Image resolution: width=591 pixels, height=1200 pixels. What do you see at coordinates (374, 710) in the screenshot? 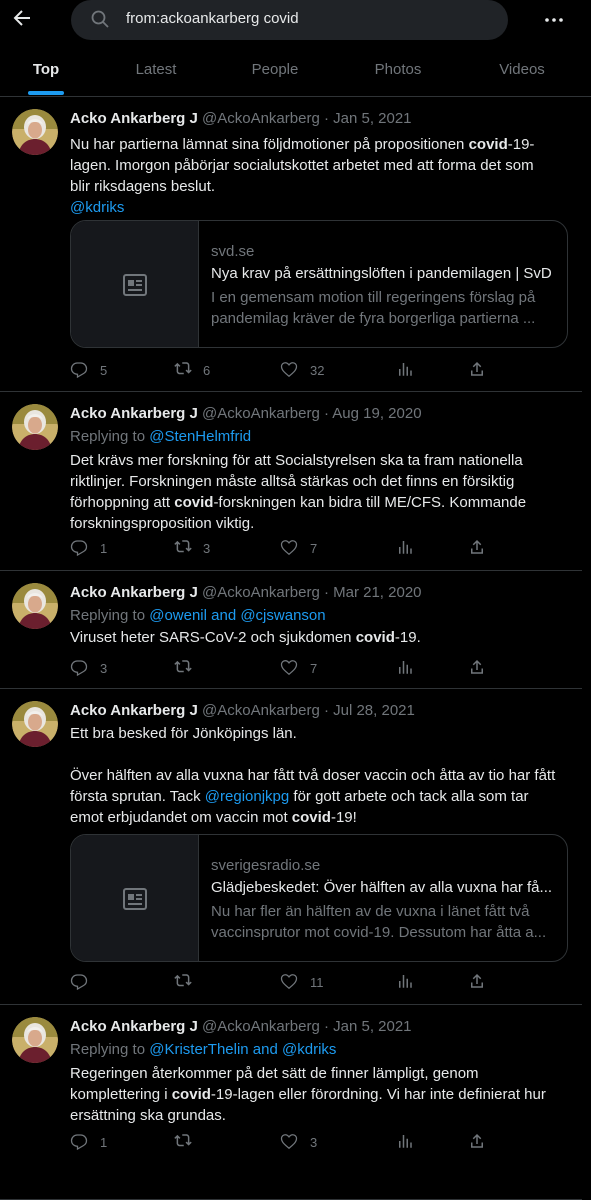
I see `tweet-date: Jul 28, 2021` at bounding box center [374, 710].